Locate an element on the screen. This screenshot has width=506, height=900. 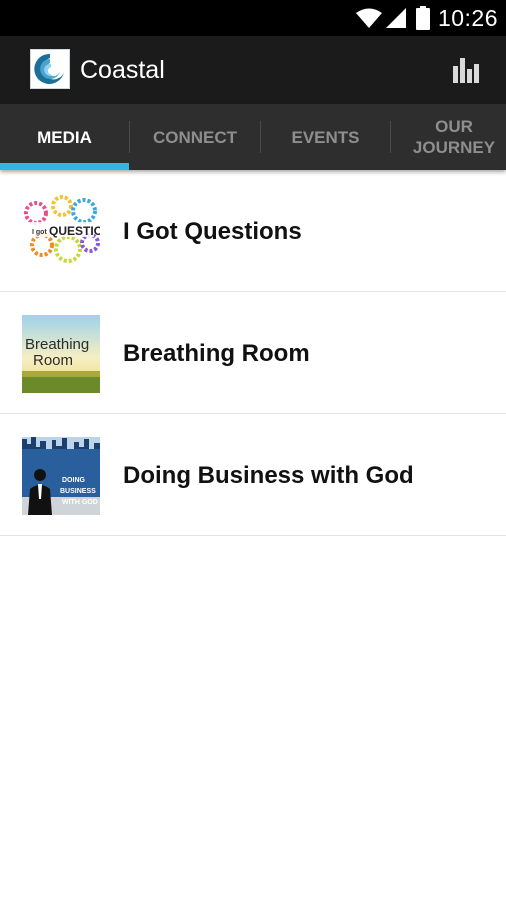
app-title: Coastal is located at coordinates (122, 70).